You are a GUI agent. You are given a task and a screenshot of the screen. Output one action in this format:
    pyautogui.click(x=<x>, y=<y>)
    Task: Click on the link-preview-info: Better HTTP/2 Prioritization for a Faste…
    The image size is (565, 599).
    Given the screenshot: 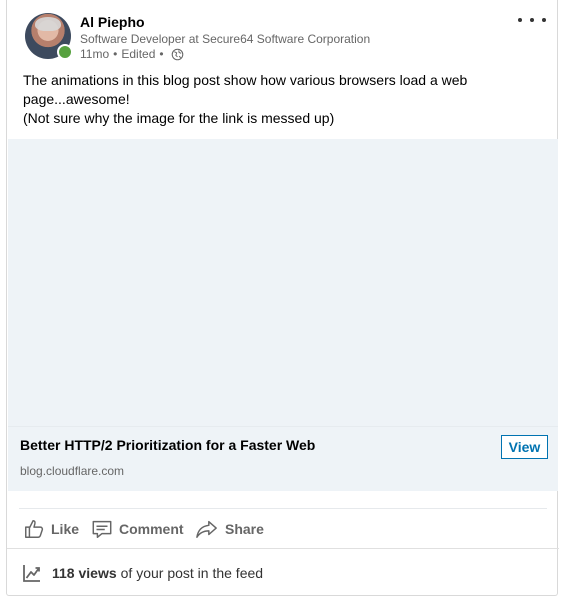 What is the action you would take?
    pyautogui.click(x=283, y=458)
    